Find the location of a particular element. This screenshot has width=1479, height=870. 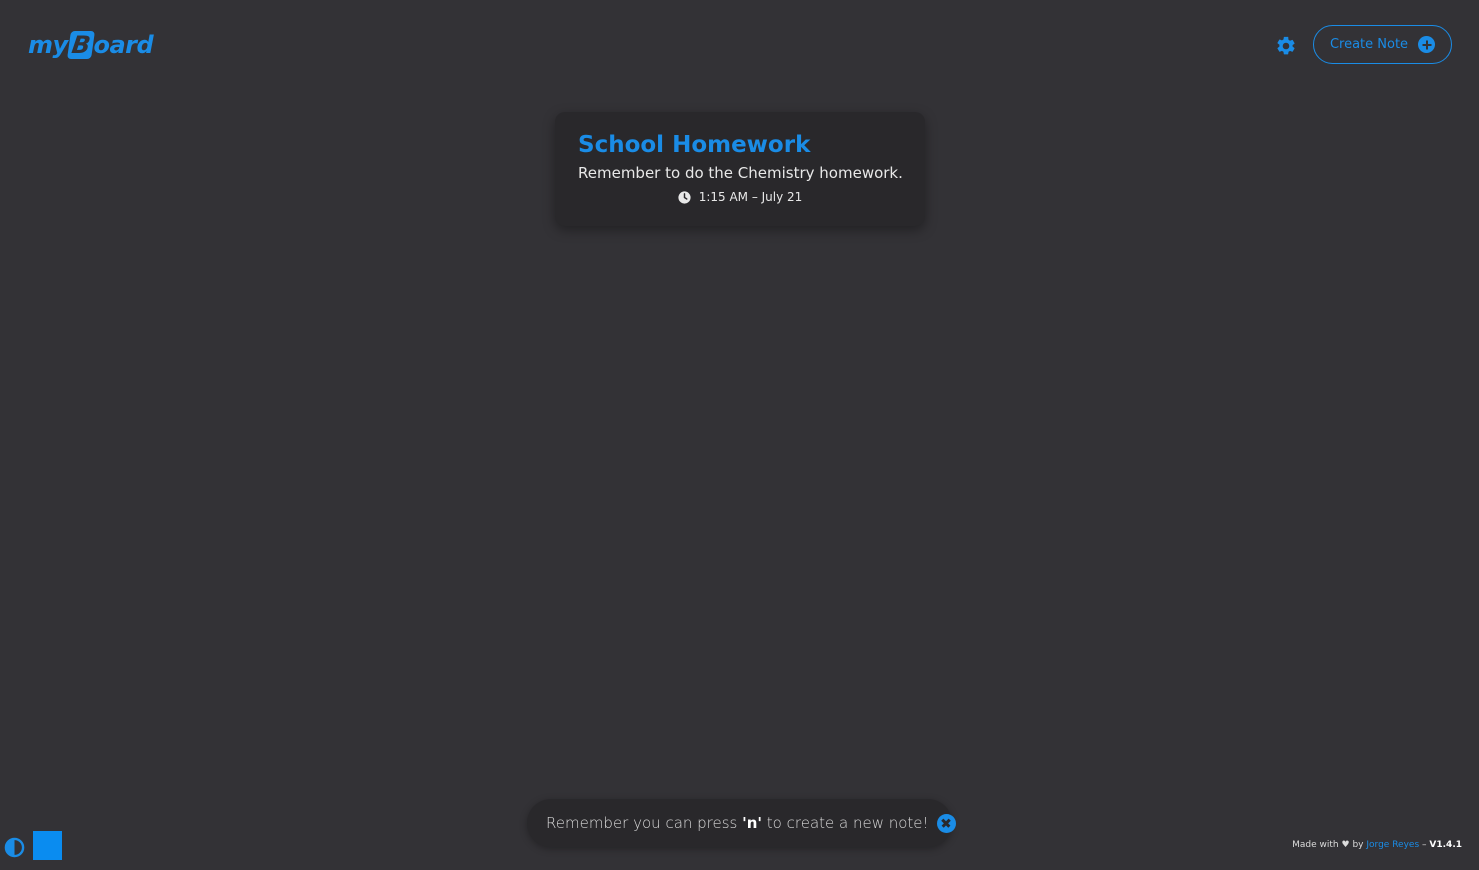

create-note-label: Create Note is located at coordinates (1369, 44).